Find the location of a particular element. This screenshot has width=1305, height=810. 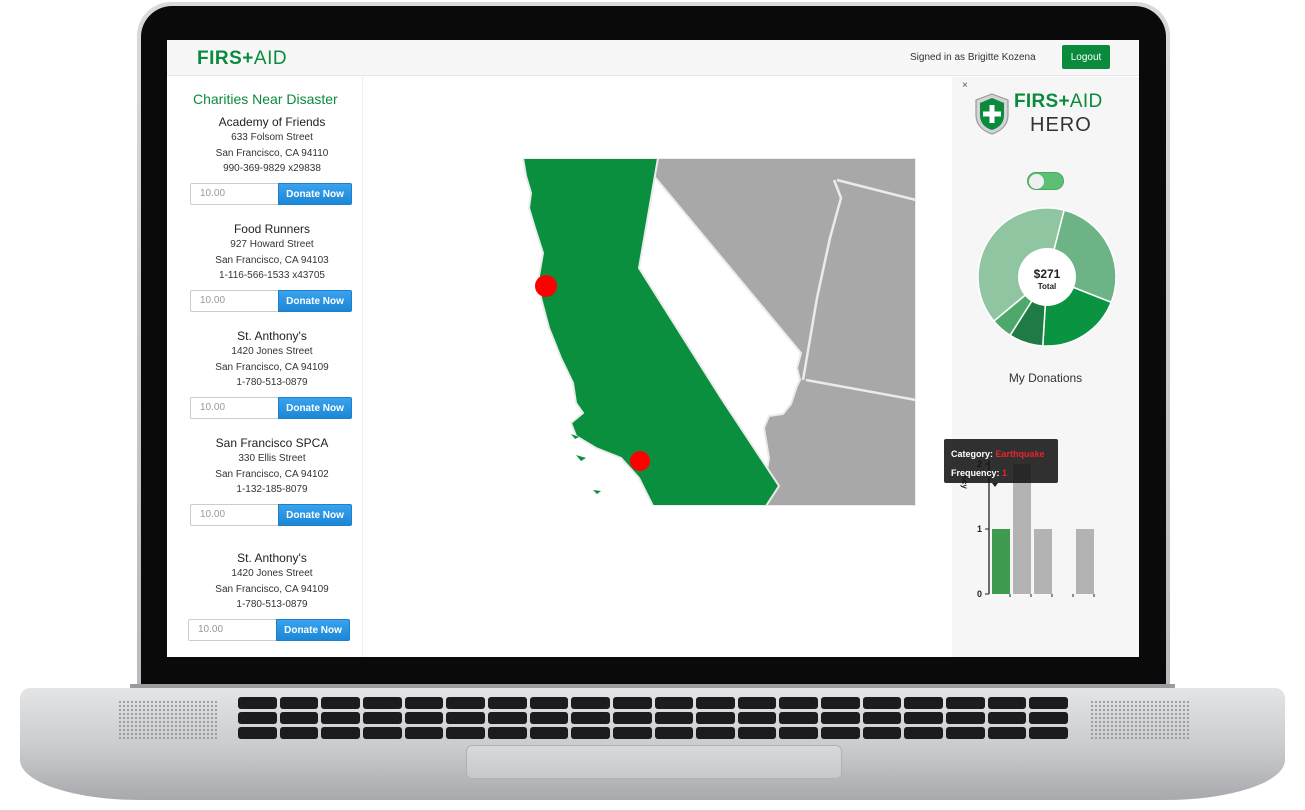

hero-brand-plus: + is located at coordinates (1064, 101).